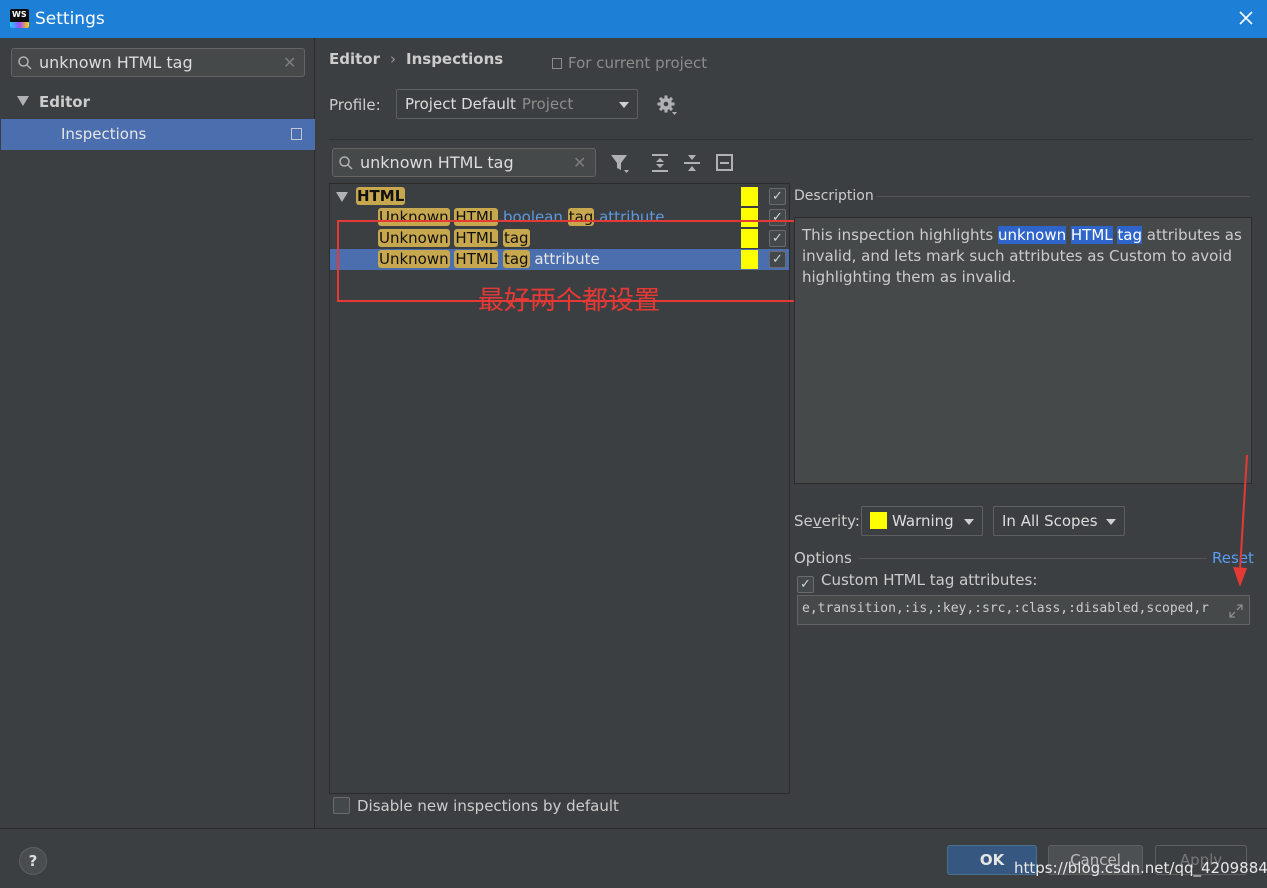 This screenshot has height=888, width=1267. Describe the element at coordinates (629, 63) in the screenshot. I see `for-current-project-note: For current project` at that location.